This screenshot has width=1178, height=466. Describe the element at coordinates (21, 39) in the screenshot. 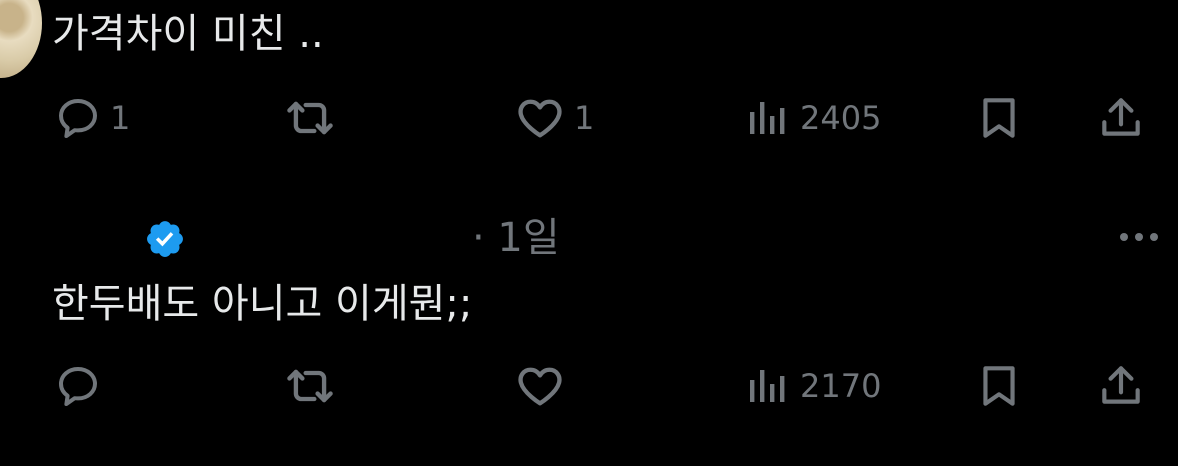

I see `avatar` at that location.